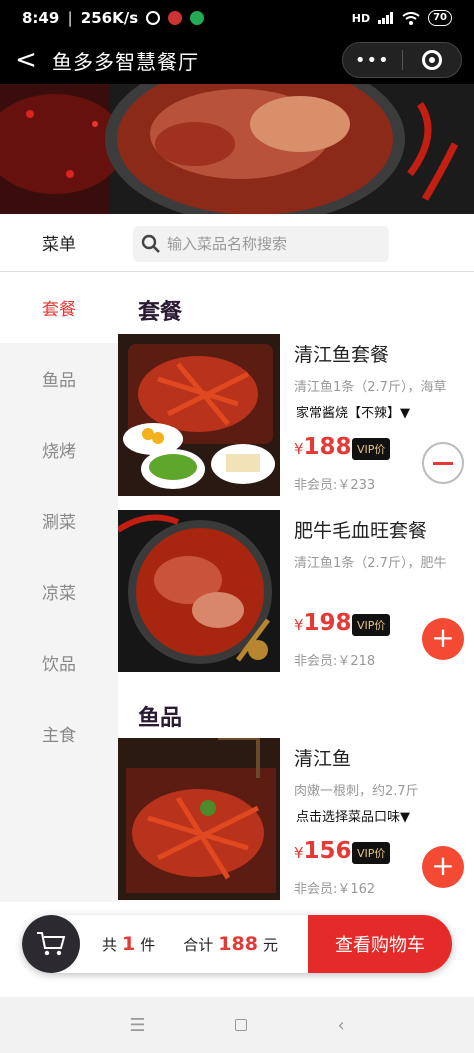 The width and height of the screenshot is (474, 1053). What do you see at coordinates (356, 791) in the screenshot?
I see `dish-description: 肉嫩一根刺，约2.7斤` at bounding box center [356, 791].